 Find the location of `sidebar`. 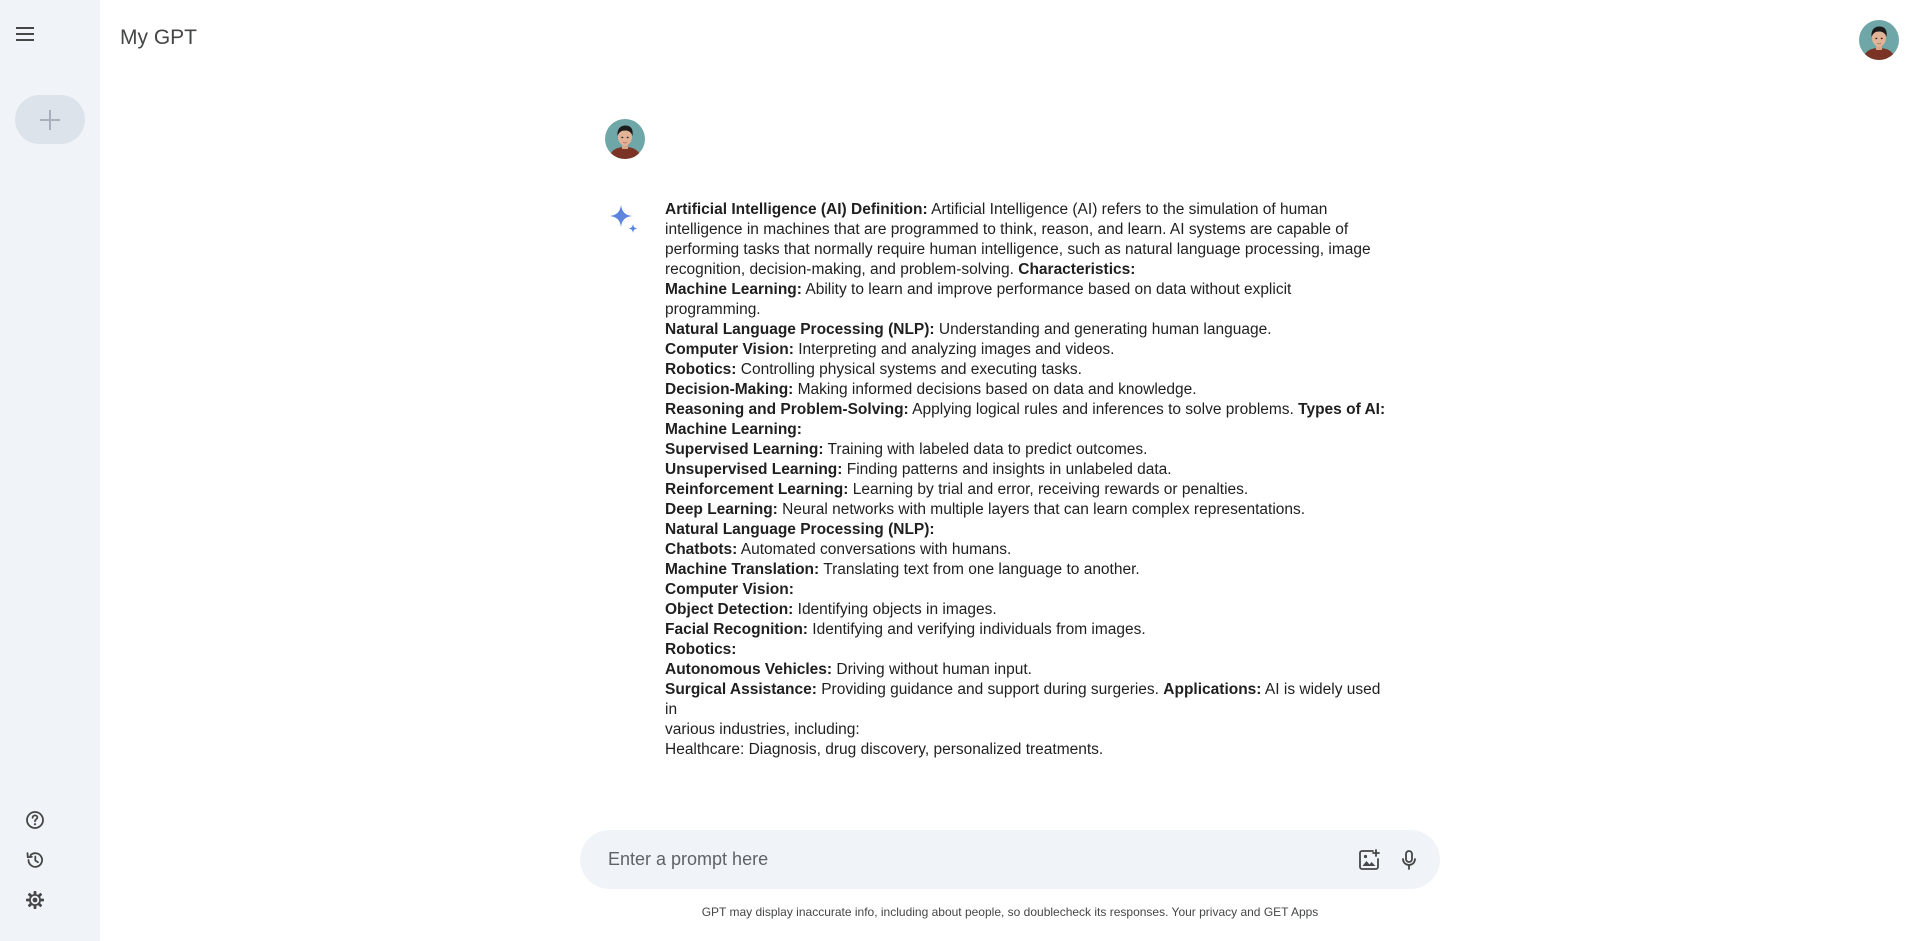

sidebar is located at coordinates (50, 470).